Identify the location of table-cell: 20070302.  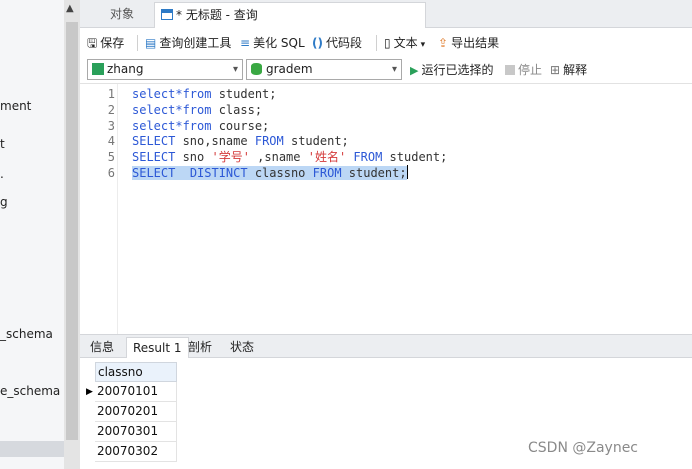
(136, 452).